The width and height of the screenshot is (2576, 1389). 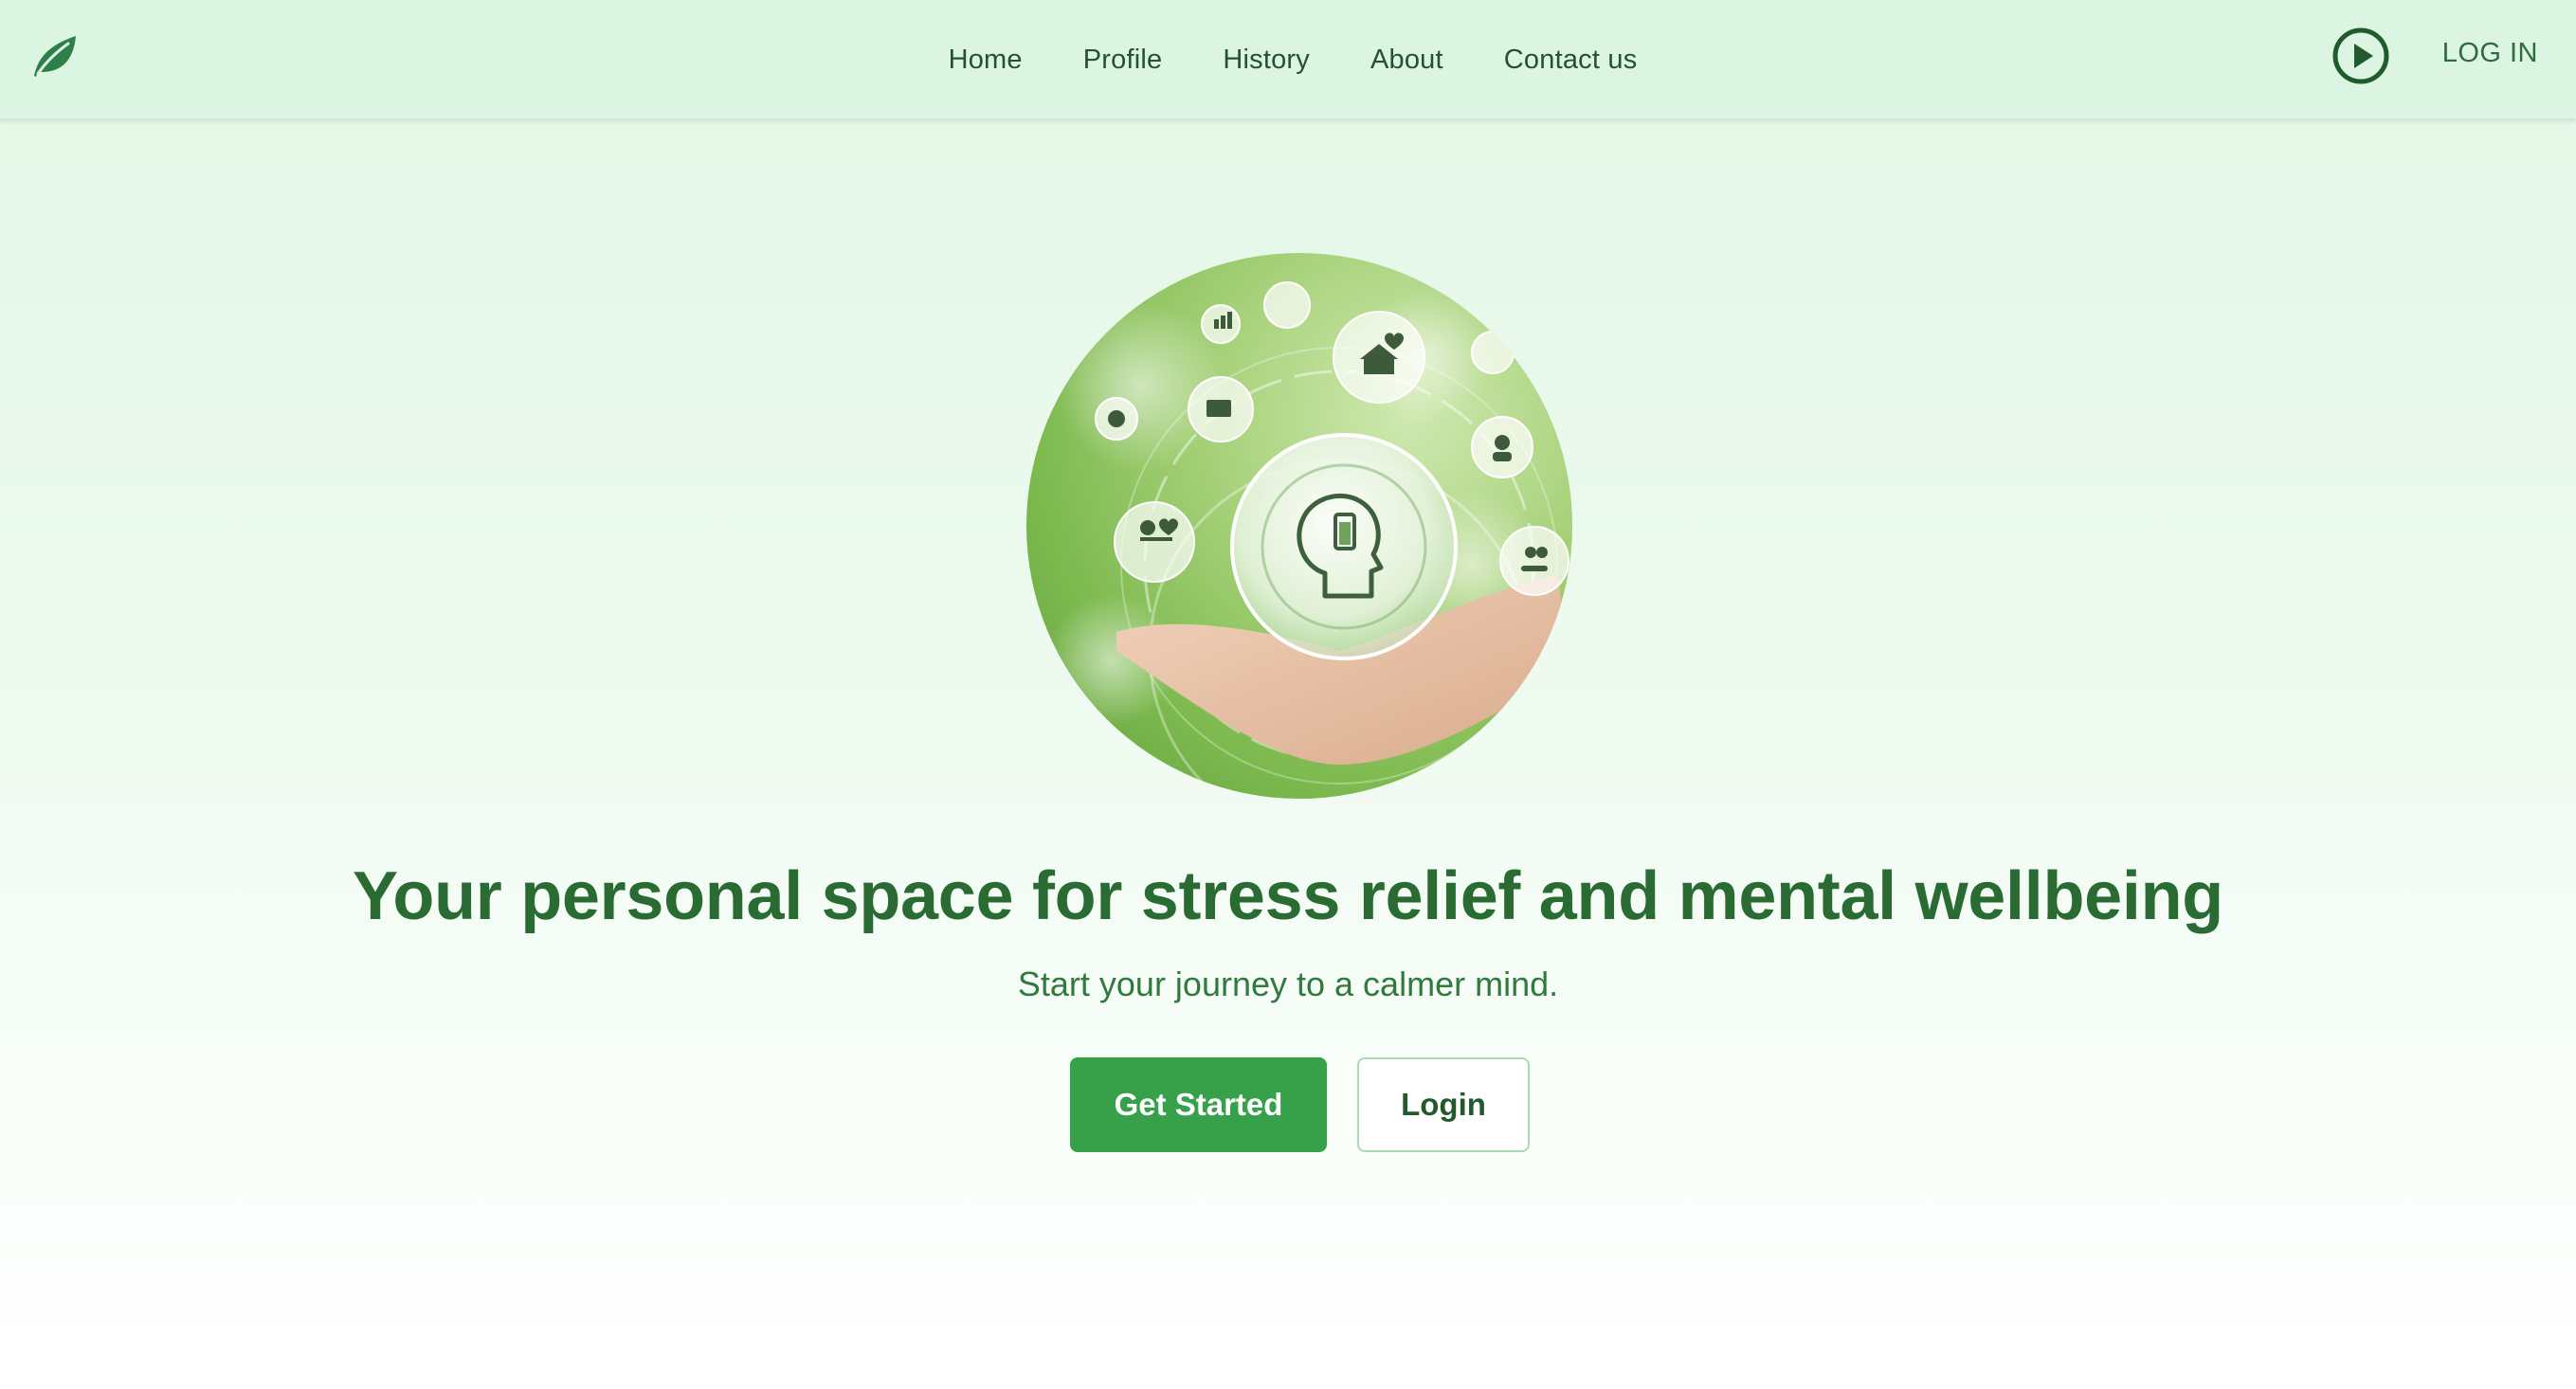 What do you see at coordinates (1198, 1104) in the screenshot?
I see `get-started-button: Get Started` at bounding box center [1198, 1104].